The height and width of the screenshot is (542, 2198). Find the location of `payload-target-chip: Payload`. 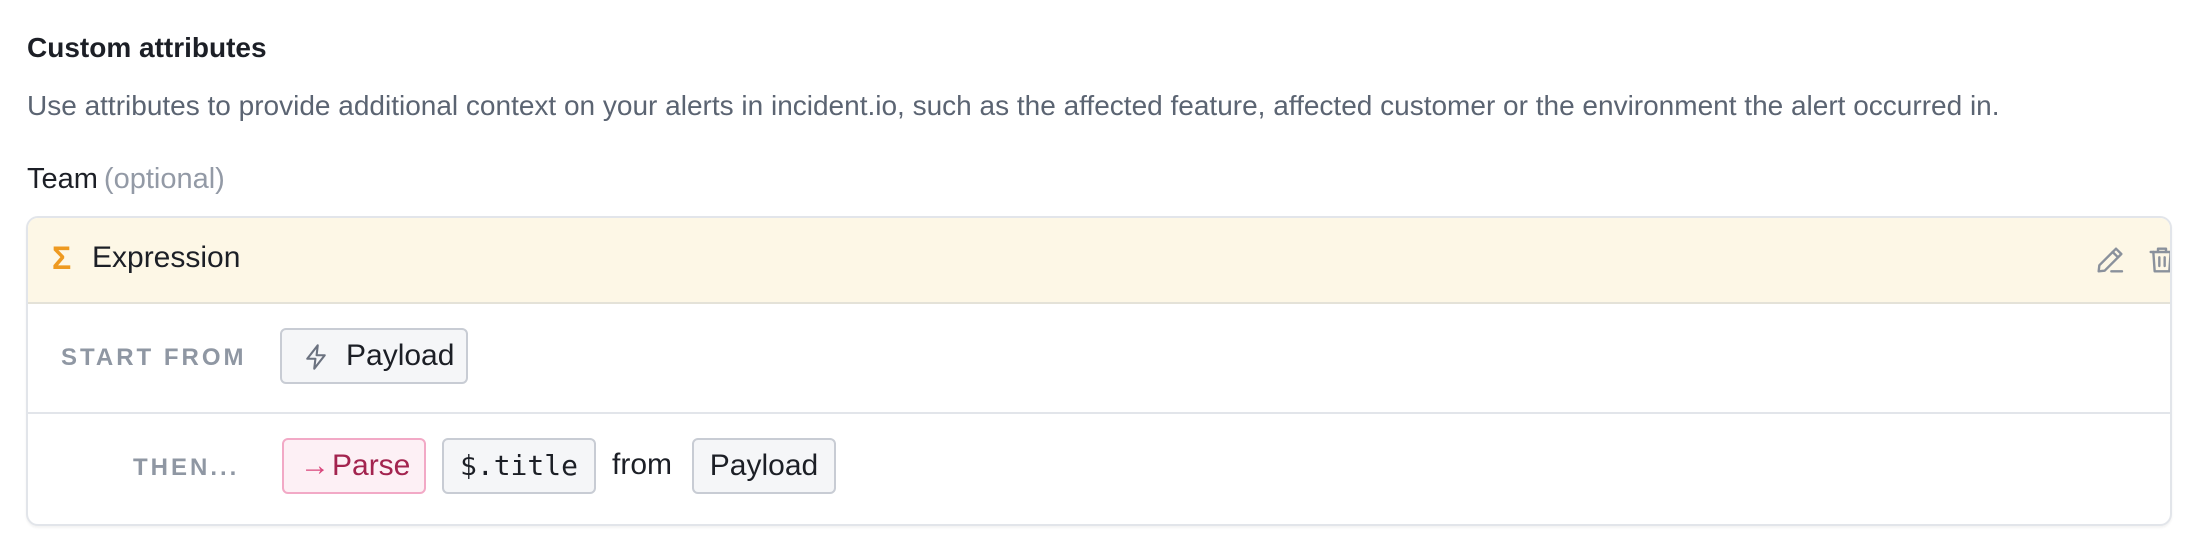

payload-target-chip: Payload is located at coordinates (764, 466).